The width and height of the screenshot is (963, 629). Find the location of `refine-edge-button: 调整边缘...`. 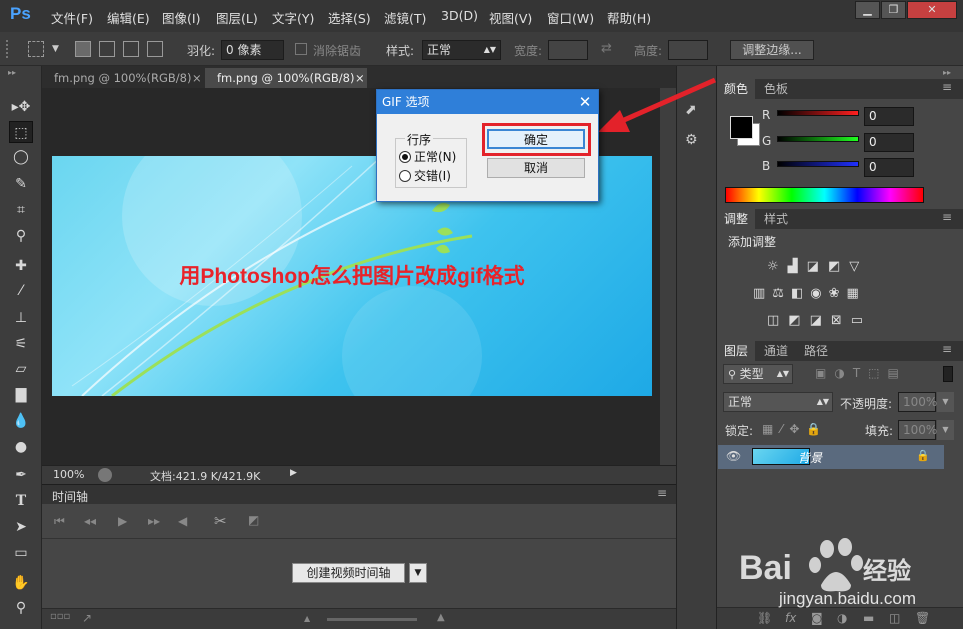

refine-edge-button: 调整边缘... is located at coordinates (772, 50).